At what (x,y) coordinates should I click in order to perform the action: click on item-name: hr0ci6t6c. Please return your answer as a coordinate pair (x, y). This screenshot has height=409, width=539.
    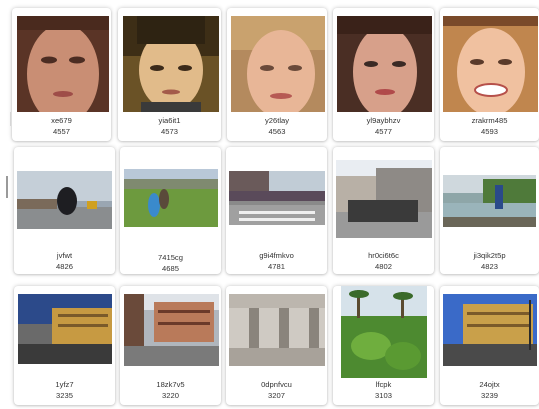
    Looking at the image, I should click on (383, 255).